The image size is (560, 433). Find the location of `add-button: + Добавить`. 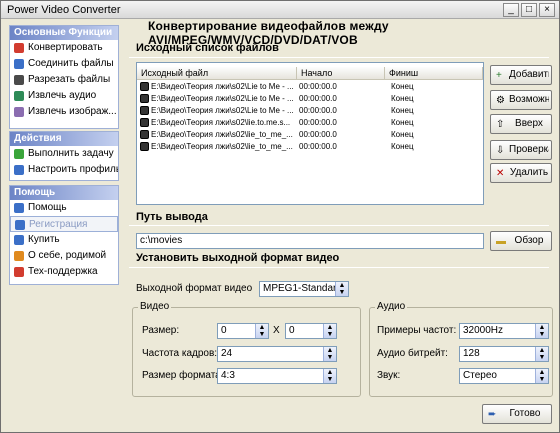

add-button: + Добавить is located at coordinates (521, 75).